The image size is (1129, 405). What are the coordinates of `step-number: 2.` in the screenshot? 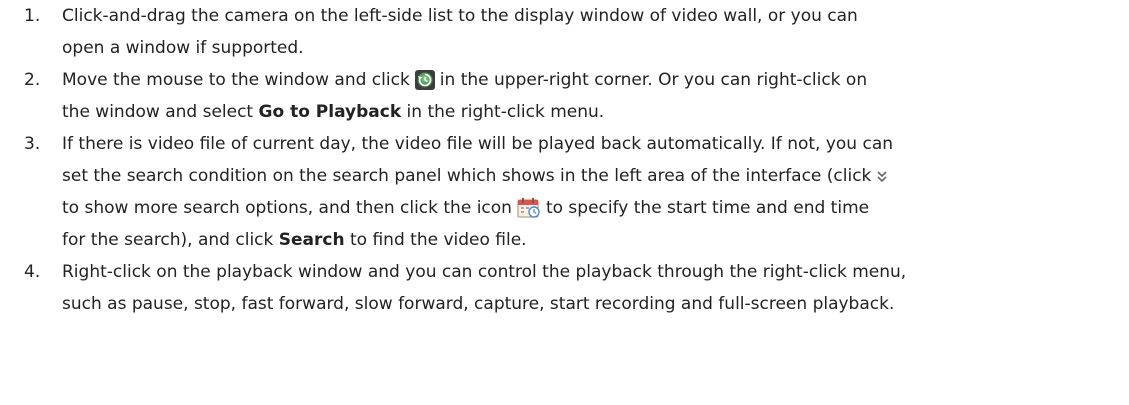 It's located at (32, 80).